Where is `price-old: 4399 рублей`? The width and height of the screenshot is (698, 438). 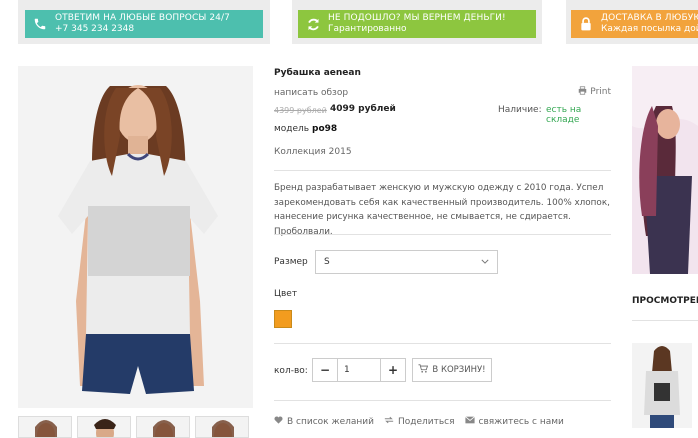 price-old: 4399 рублей is located at coordinates (300, 110).